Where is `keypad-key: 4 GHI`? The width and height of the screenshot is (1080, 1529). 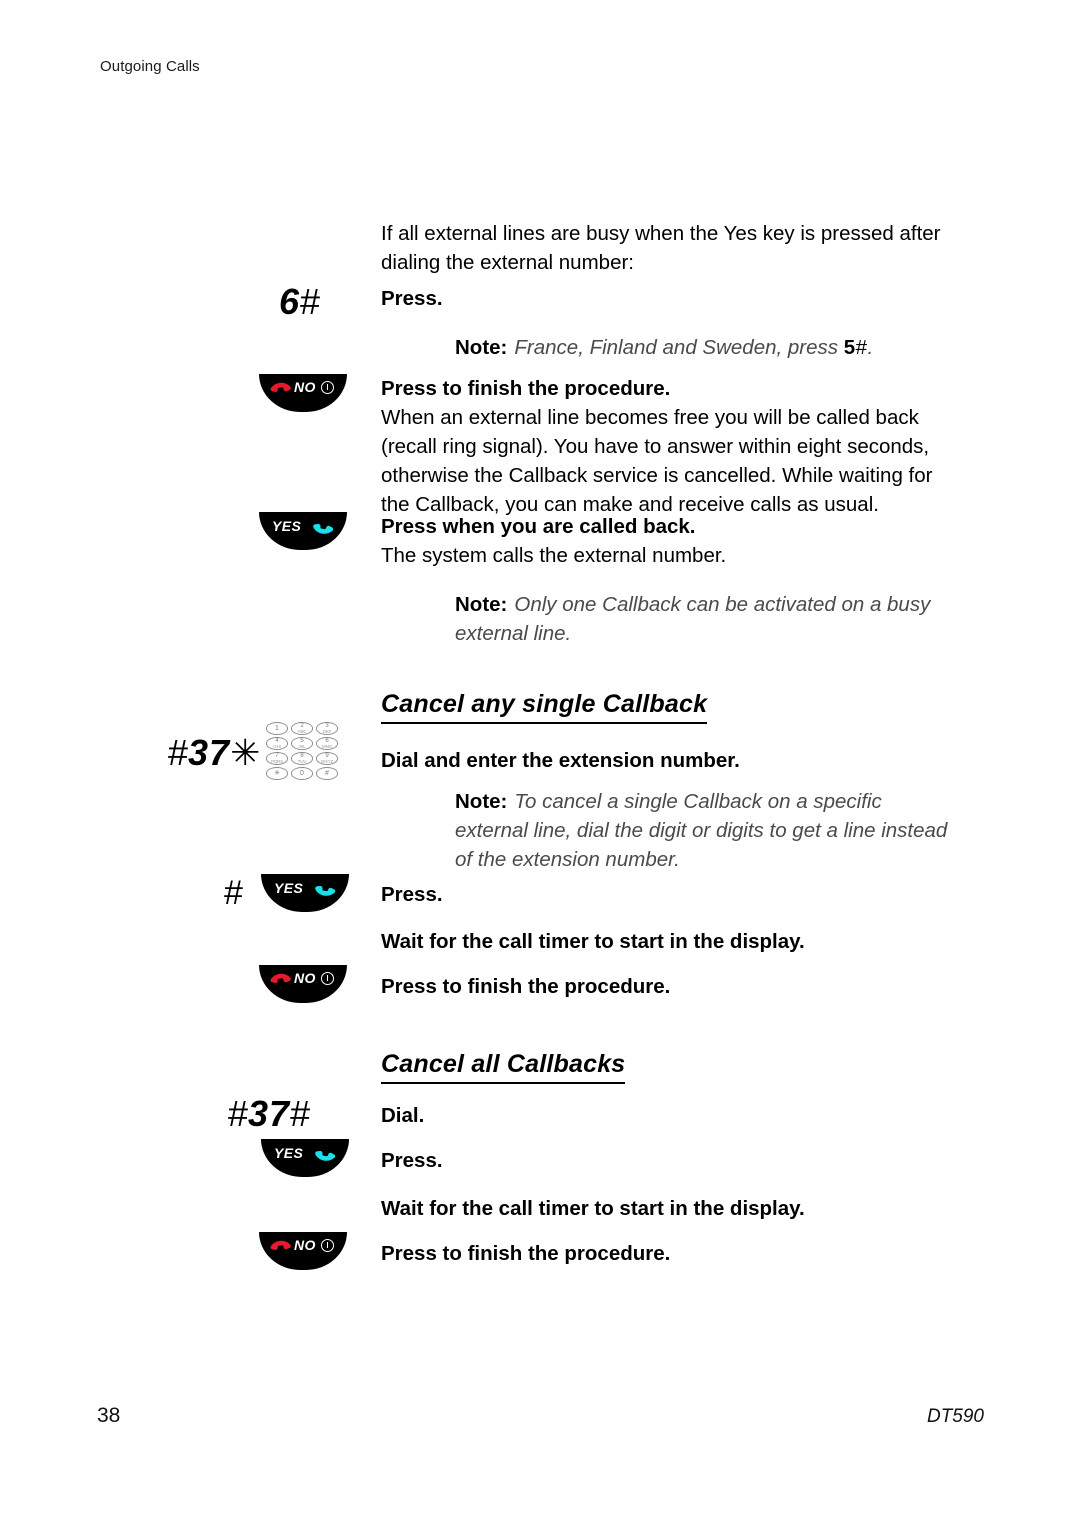 keypad-key: 4 GHI is located at coordinates (277, 743).